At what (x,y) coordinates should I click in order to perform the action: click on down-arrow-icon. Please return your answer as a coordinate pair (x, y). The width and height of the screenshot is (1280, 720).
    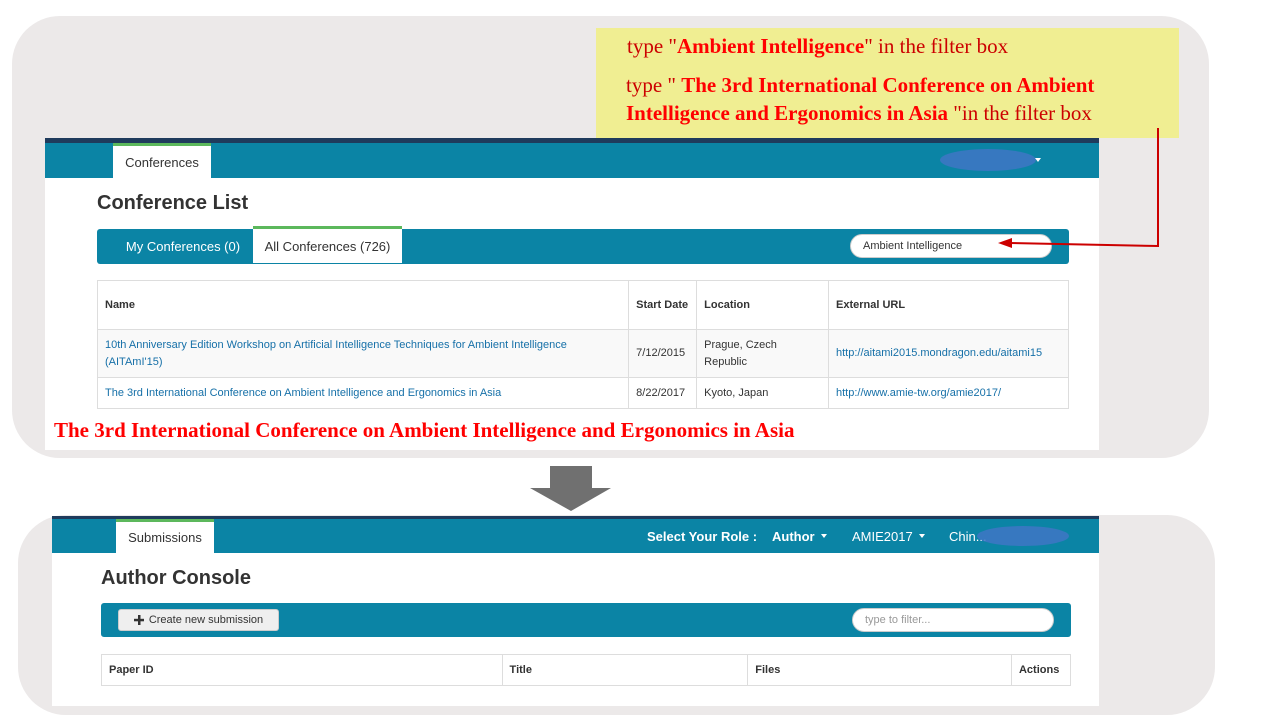
    Looking at the image, I should click on (570, 488).